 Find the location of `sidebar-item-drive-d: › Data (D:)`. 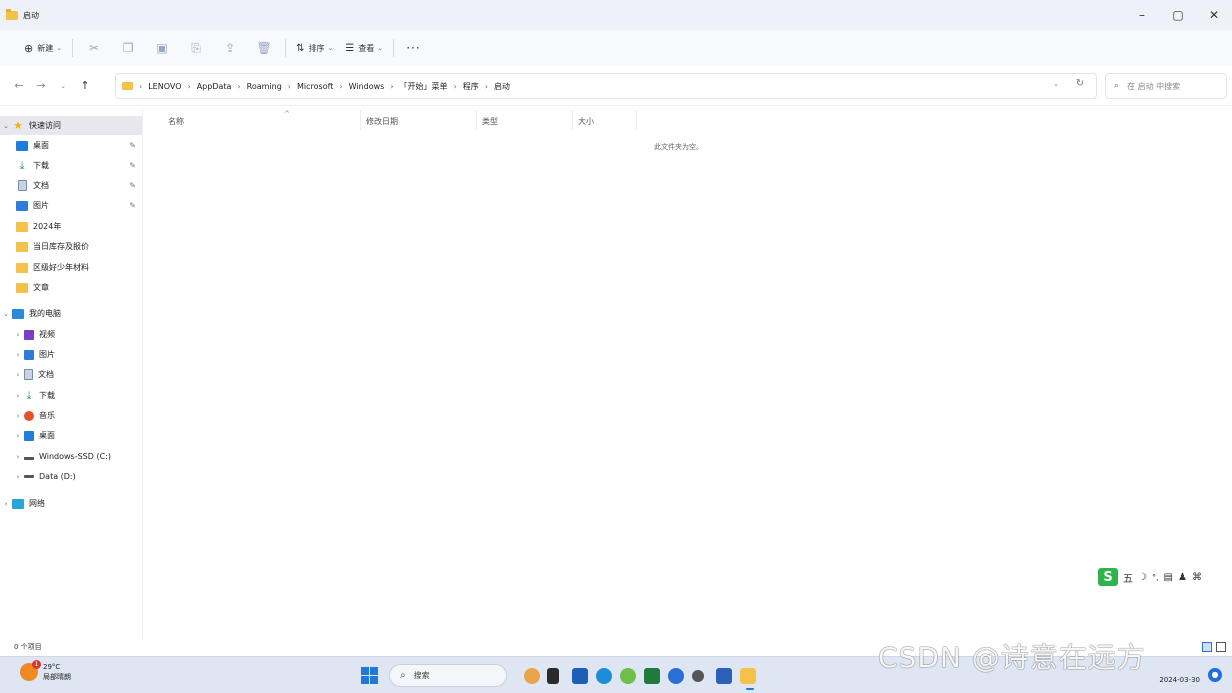

sidebar-item-drive-d: › Data (D:) is located at coordinates (71, 476).